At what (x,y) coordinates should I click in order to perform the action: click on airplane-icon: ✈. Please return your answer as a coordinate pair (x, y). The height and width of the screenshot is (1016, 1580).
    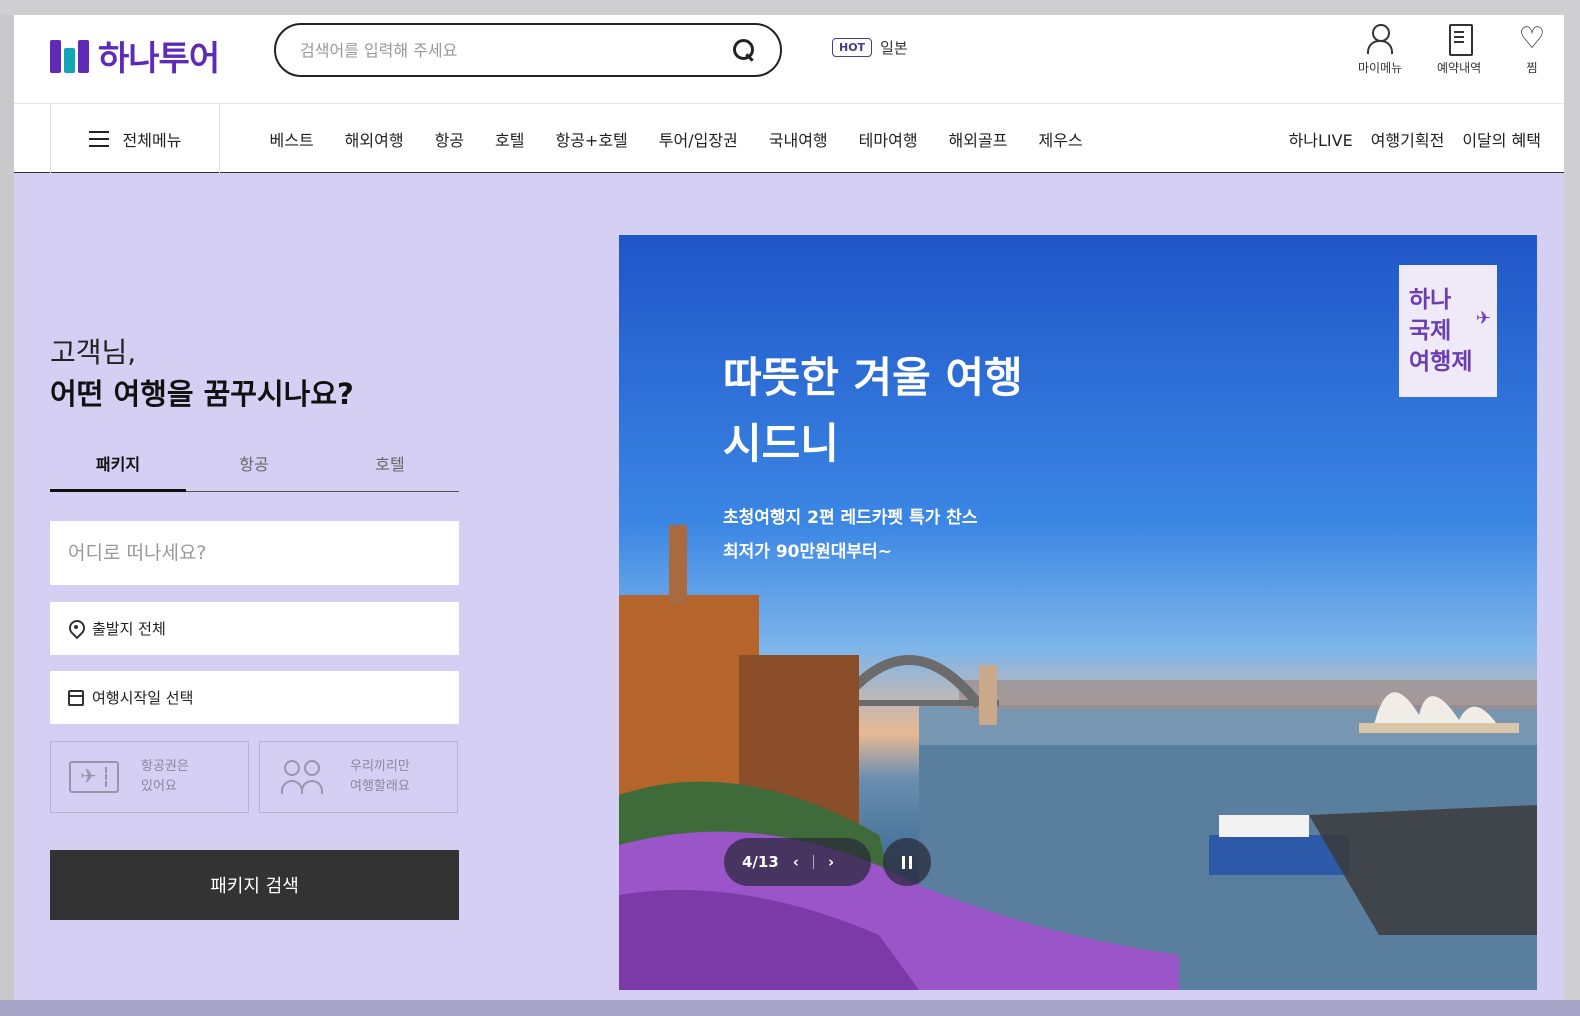
    Looking at the image, I should click on (1483, 318).